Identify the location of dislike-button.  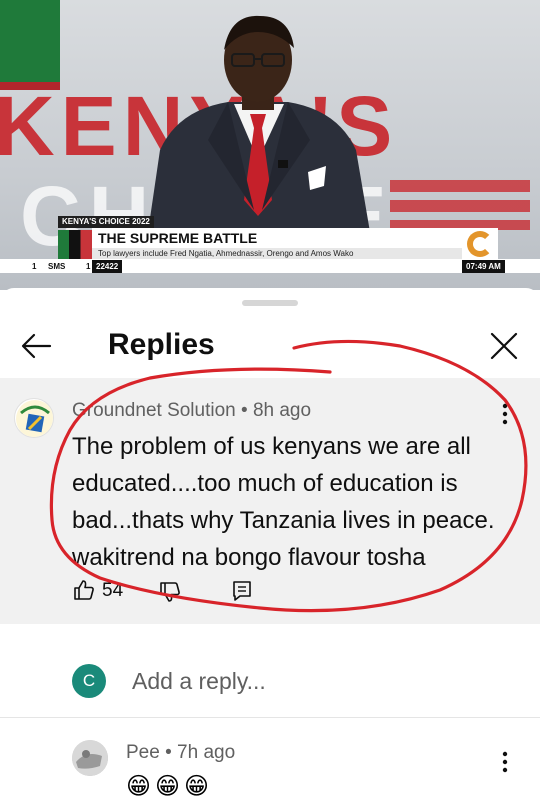
(170, 592).